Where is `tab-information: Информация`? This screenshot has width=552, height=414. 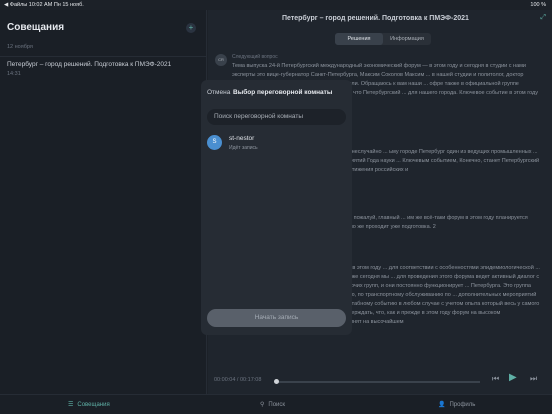
tab-information: Информация is located at coordinates (407, 39).